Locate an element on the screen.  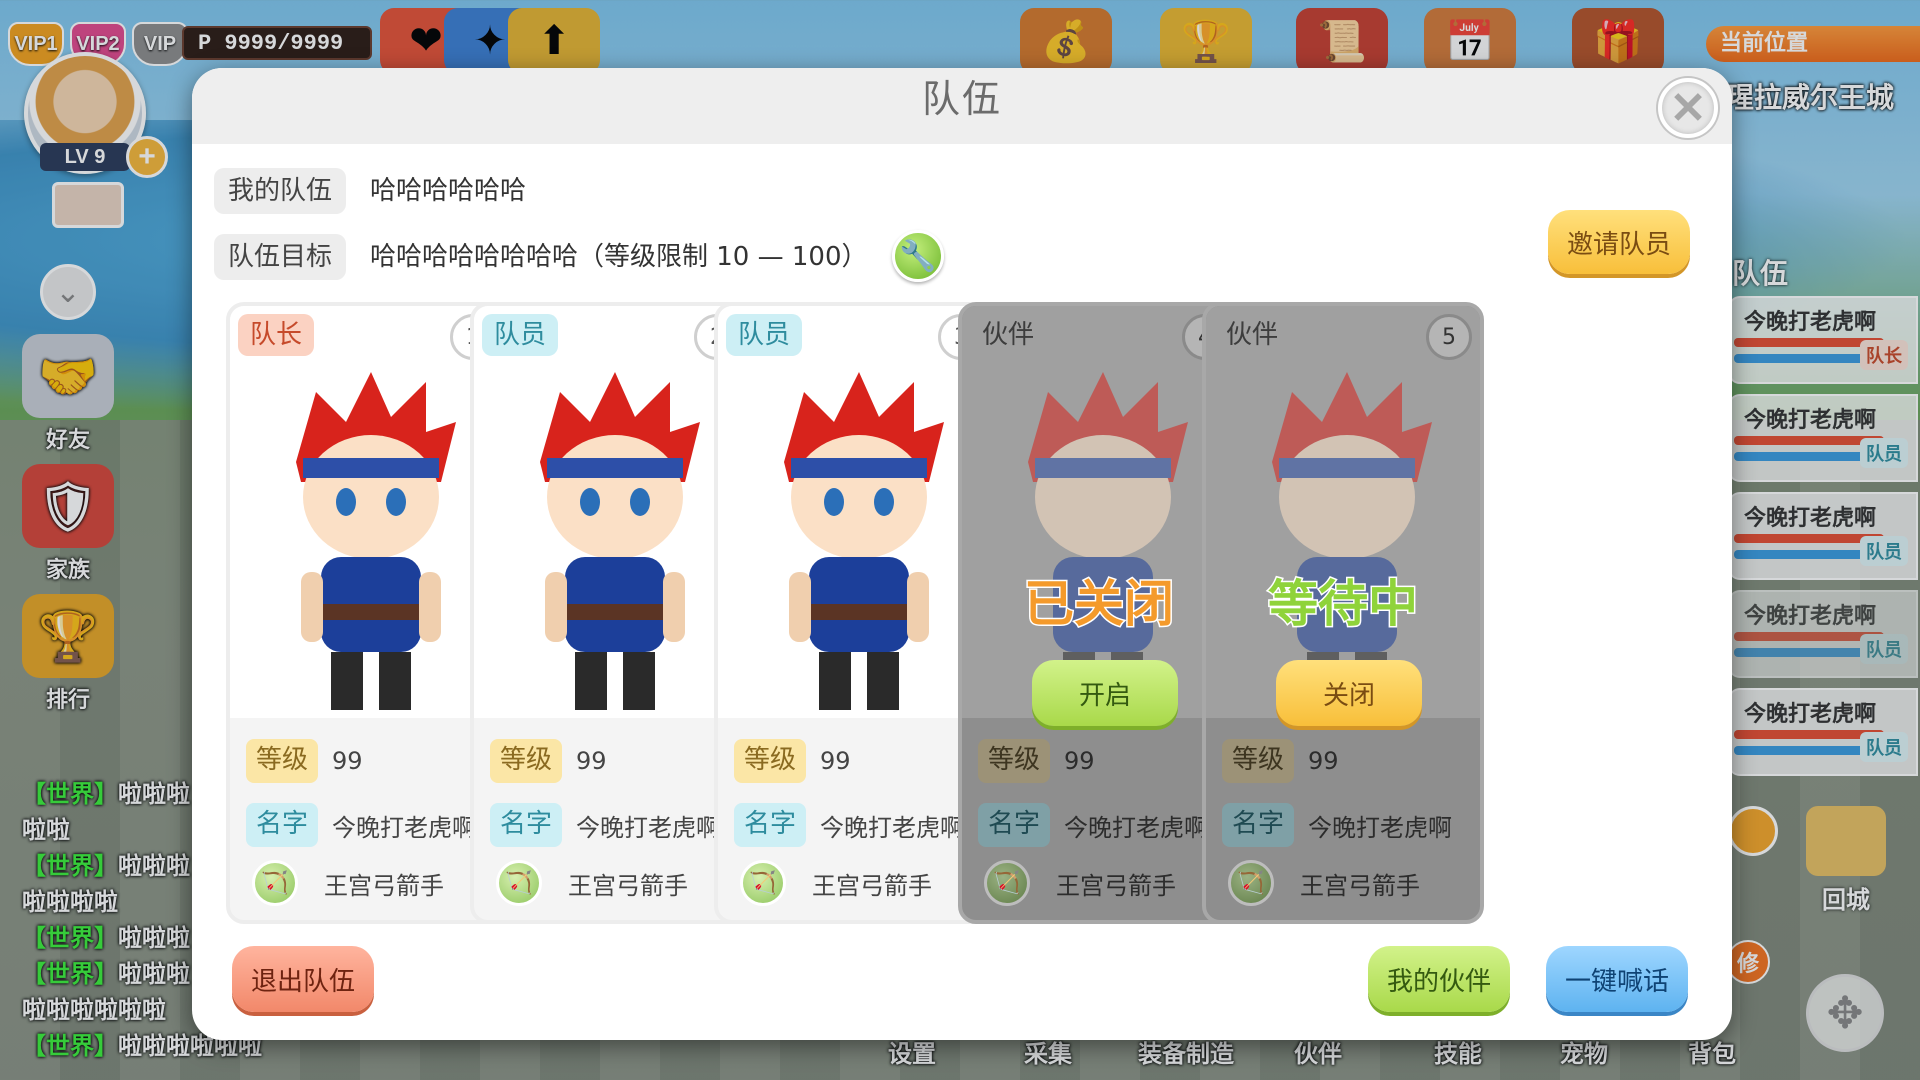
team-slot-5: 伙伴 5 等待中 关闭 等级 99 名字 今晚打老虎啊 🏹 王宫弓箭手 is located at coordinates (1343, 613).